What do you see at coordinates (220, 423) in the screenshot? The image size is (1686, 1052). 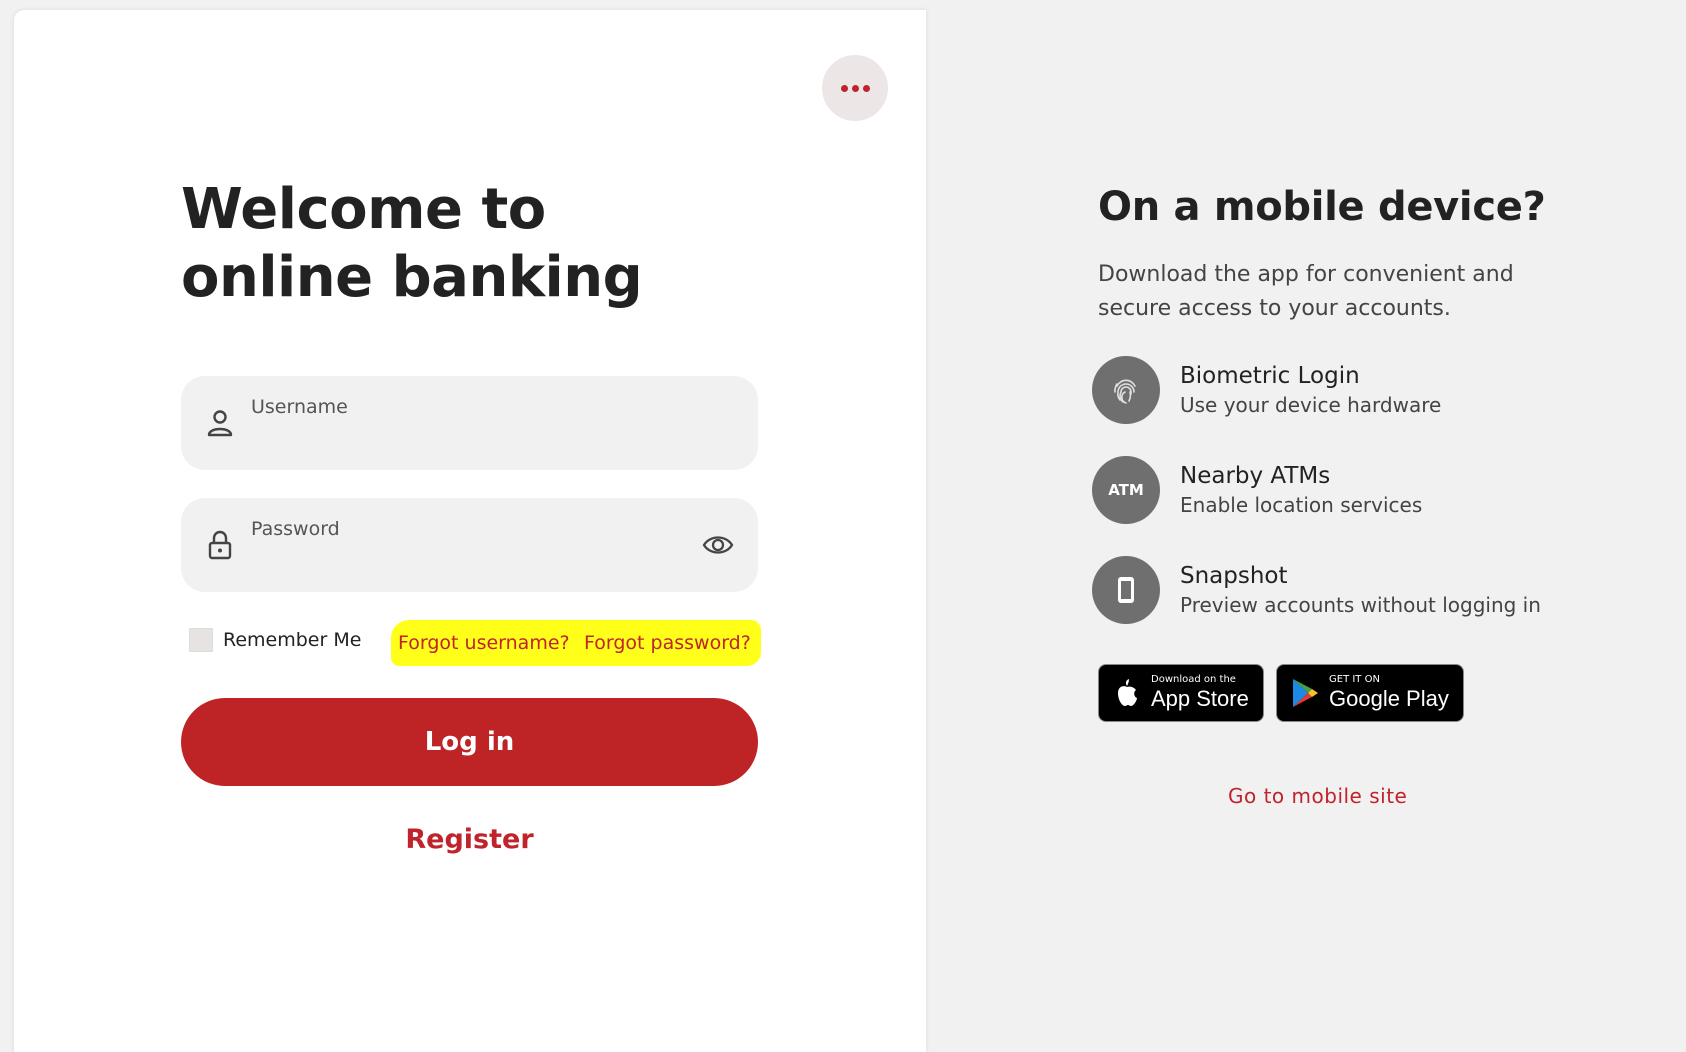 I see `user-icon` at bounding box center [220, 423].